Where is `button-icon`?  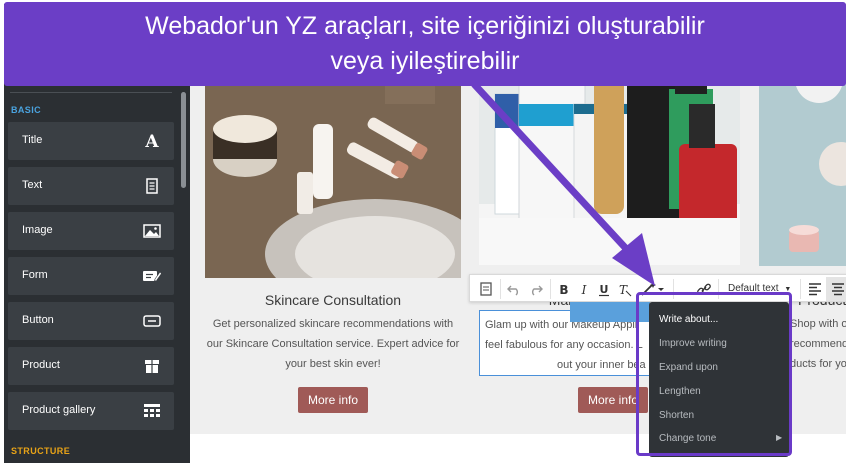
button-icon is located at coordinates (152, 321).